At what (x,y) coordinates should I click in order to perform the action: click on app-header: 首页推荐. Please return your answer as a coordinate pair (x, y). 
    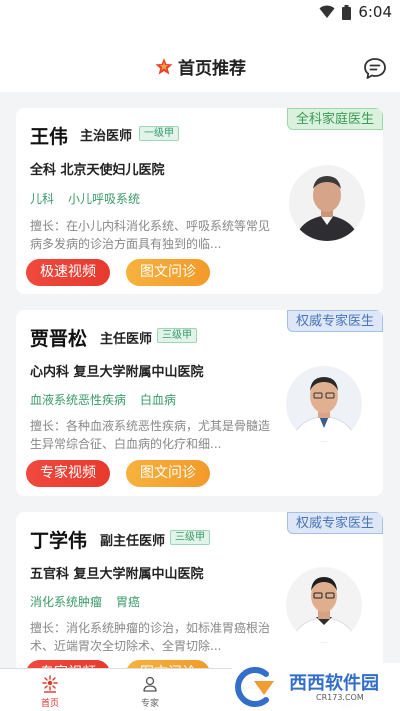
    Looking at the image, I should click on (200, 59).